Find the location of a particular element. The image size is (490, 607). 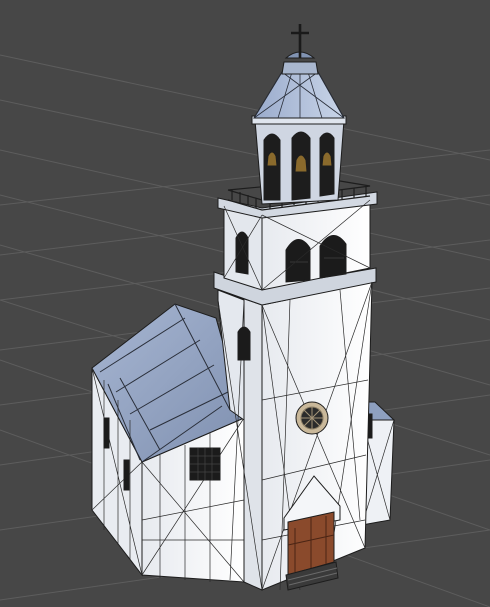

tower-left-window is located at coordinates (244, 343).